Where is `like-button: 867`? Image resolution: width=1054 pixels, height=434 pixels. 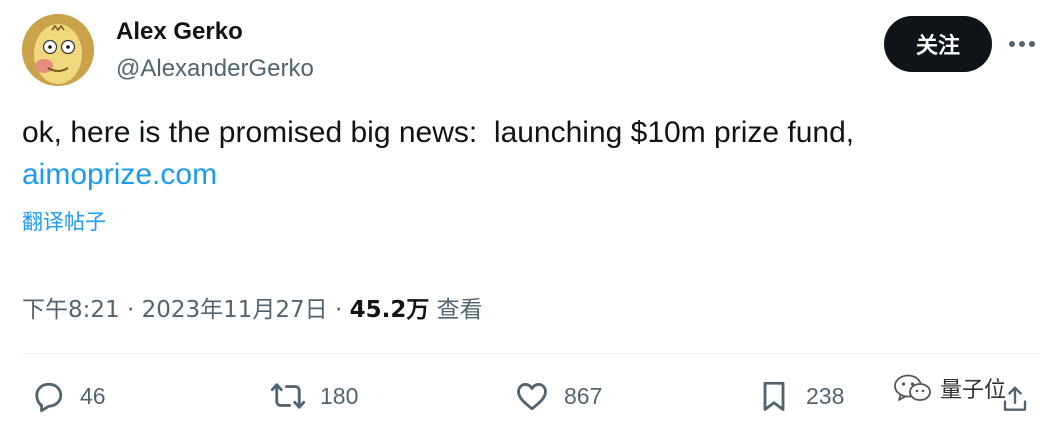 like-button: 867 is located at coordinates (558, 396).